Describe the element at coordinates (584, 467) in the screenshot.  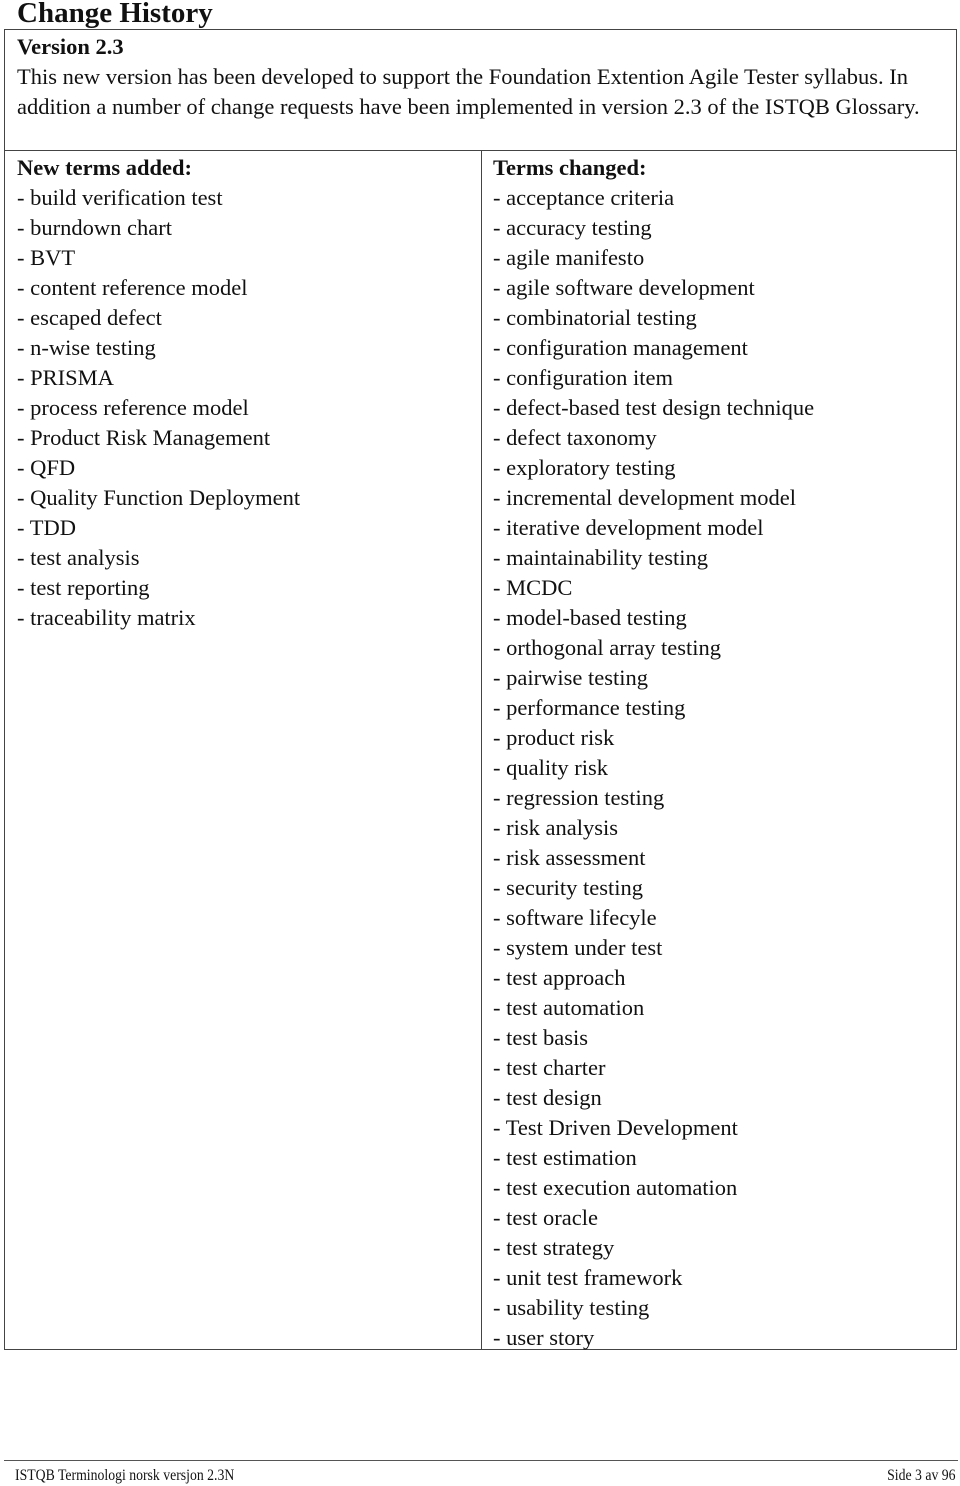
I see `term-list-item: - exploratory testing` at that location.